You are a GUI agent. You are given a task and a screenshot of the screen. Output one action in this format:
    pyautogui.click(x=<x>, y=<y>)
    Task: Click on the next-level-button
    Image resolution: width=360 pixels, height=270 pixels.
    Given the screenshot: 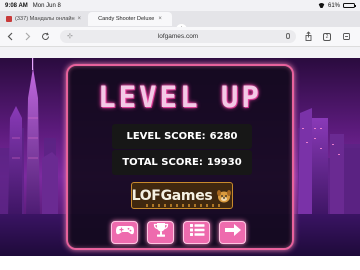 What is the action you would take?
    pyautogui.click(x=232, y=232)
    